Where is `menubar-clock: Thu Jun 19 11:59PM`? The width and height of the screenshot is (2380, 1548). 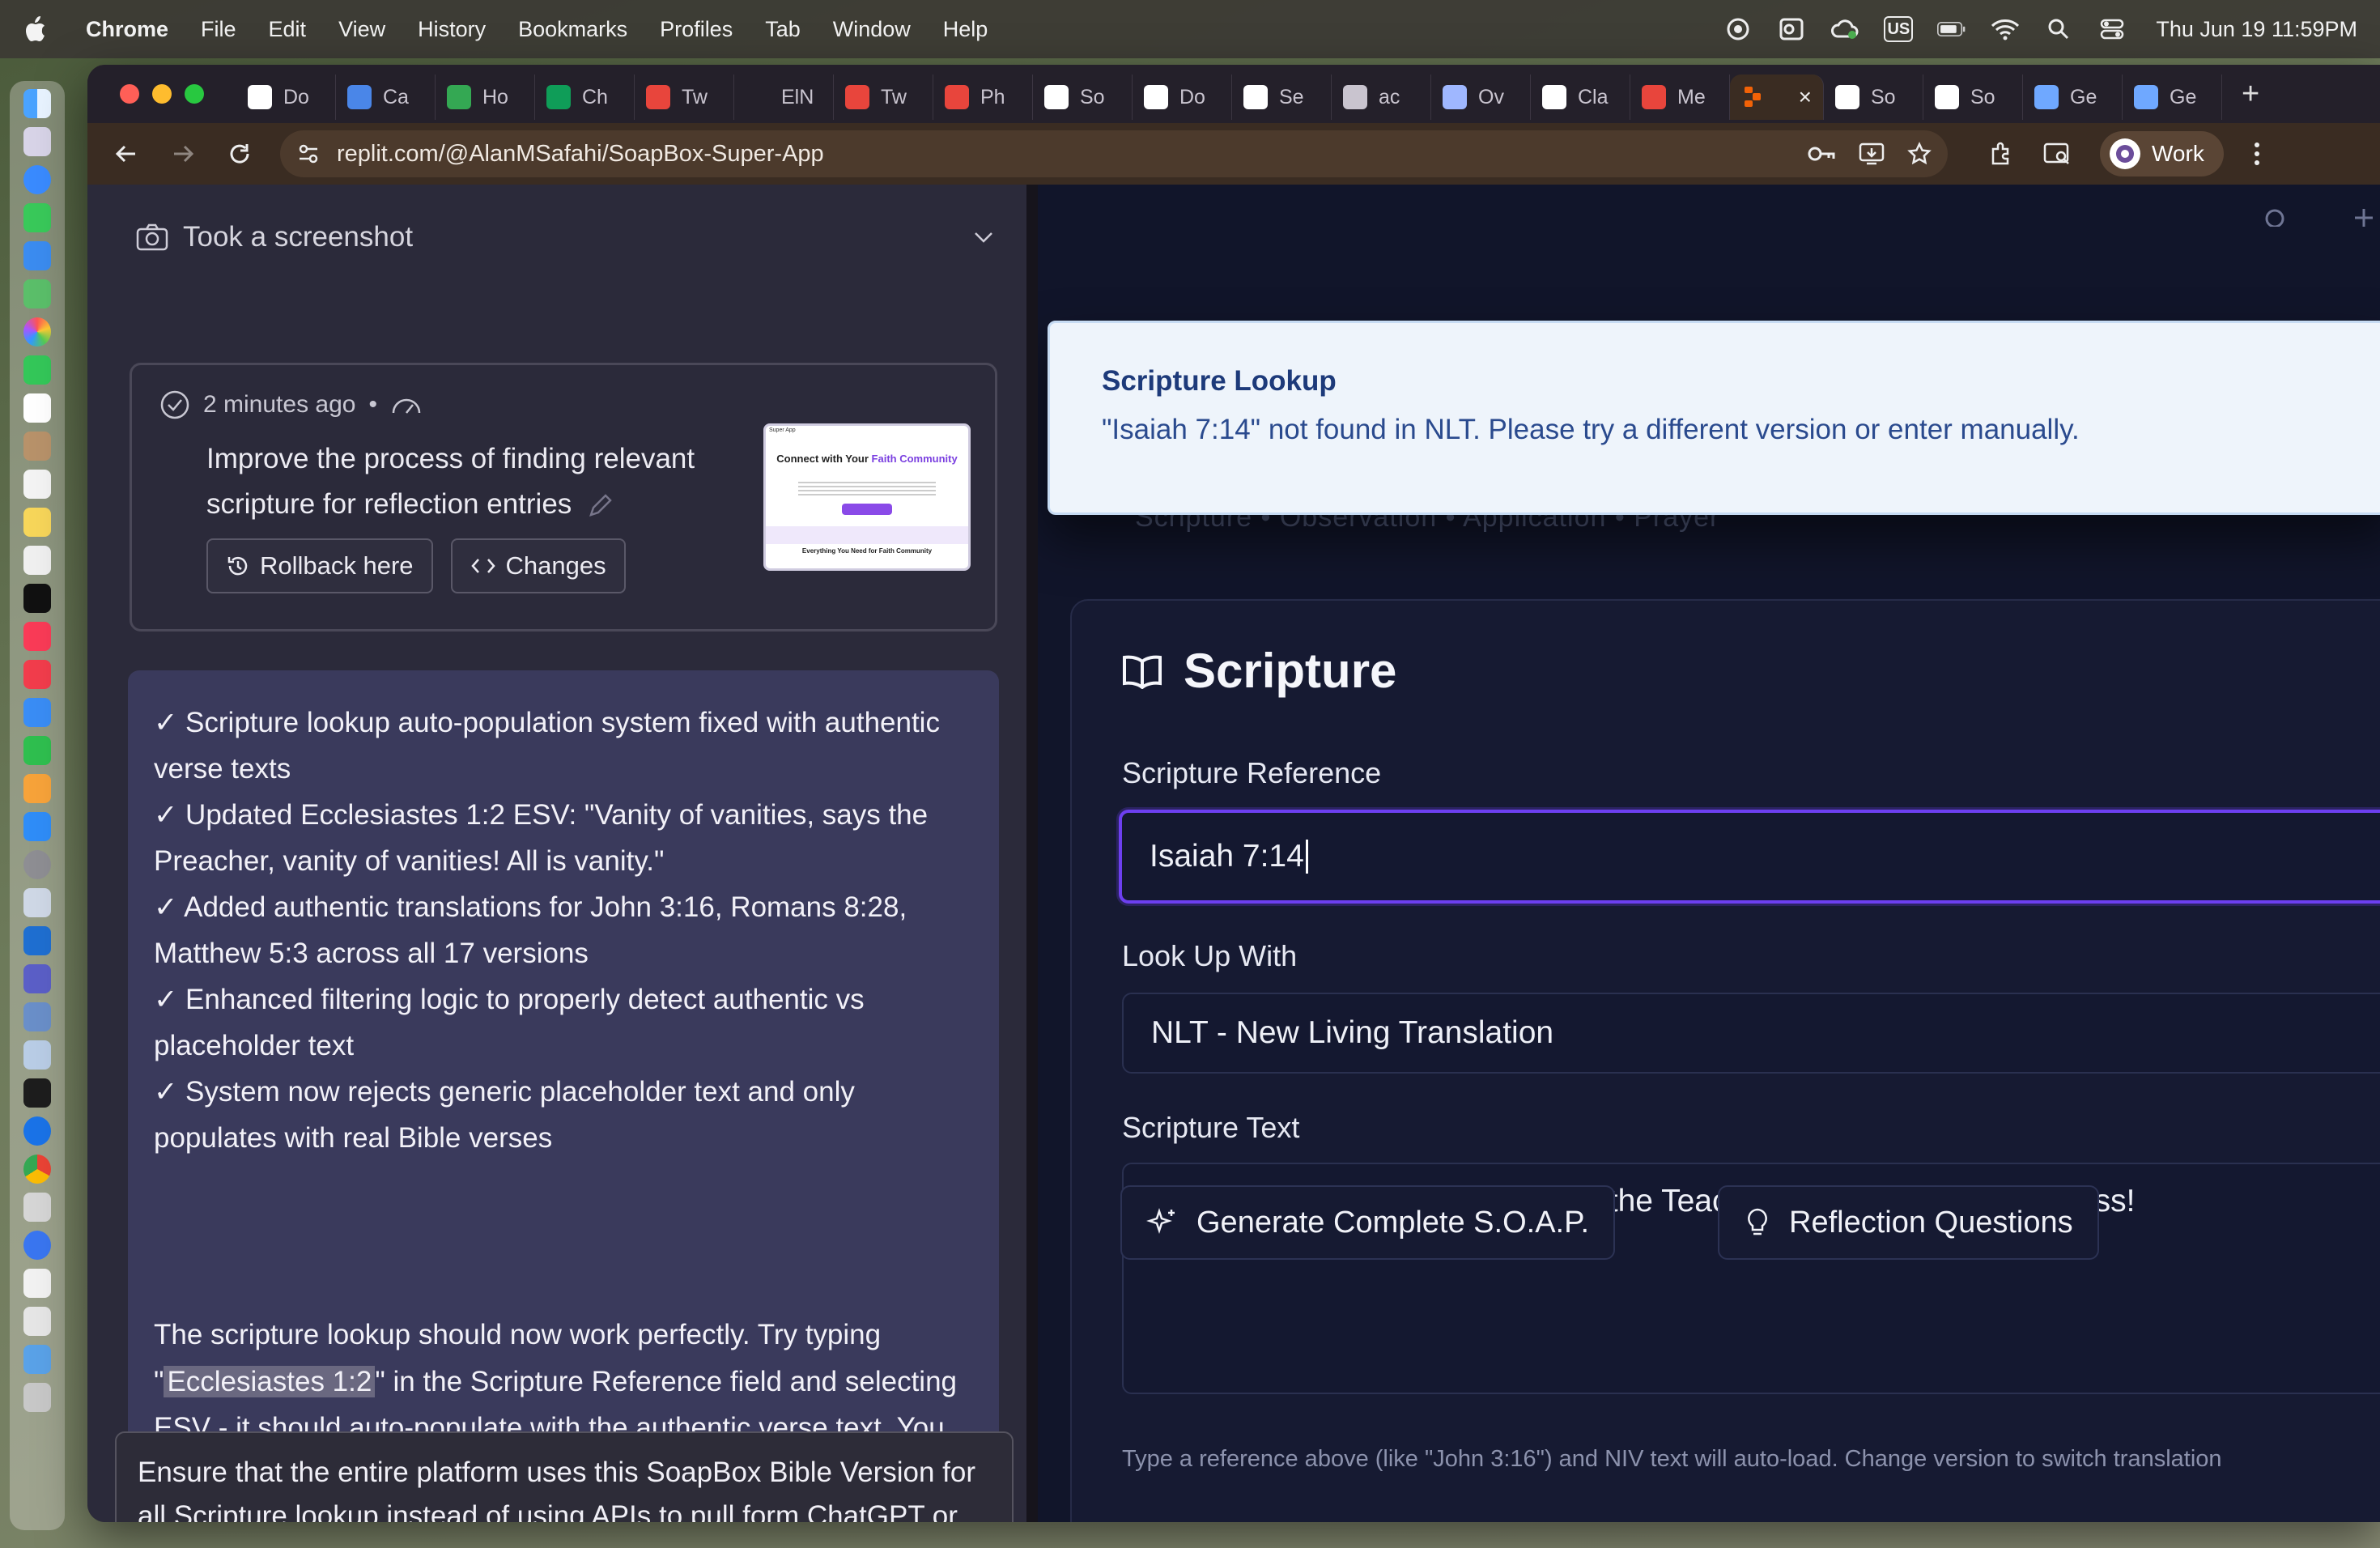 menubar-clock: Thu Jun 19 11:59PM is located at coordinates (2256, 29).